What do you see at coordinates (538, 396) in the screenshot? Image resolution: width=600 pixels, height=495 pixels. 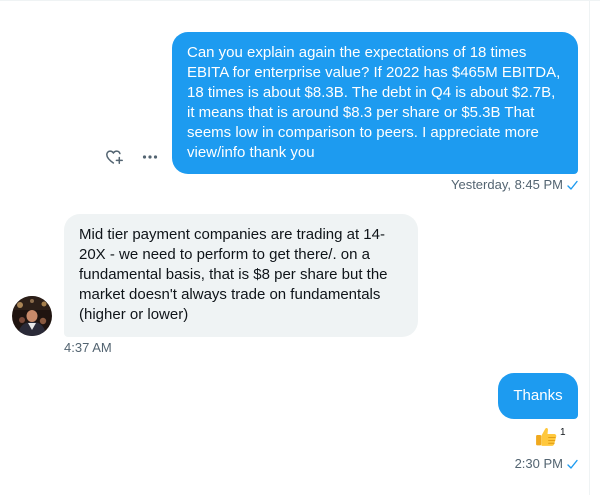 I see `outgoing-message-bubble: Thanks` at bounding box center [538, 396].